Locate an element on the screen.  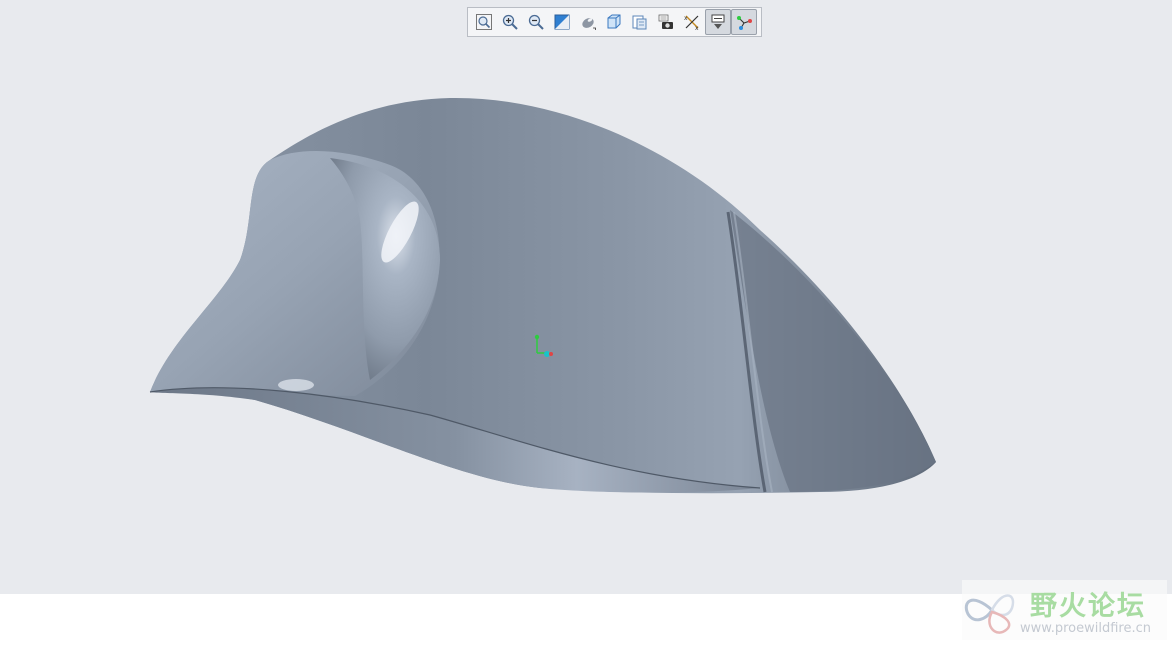
zoom-out-icon is located at coordinates (536, 22).